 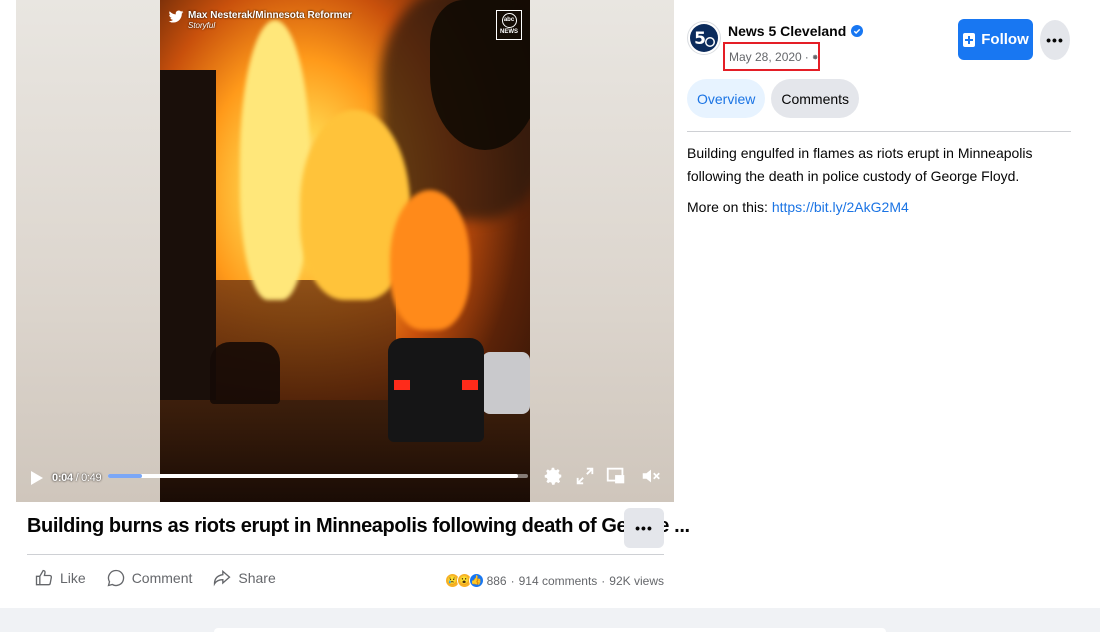 What do you see at coordinates (464, 580) in the screenshot?
I see `reaction-icons: 😢 😮 👍` at bounding box center [464, 580].